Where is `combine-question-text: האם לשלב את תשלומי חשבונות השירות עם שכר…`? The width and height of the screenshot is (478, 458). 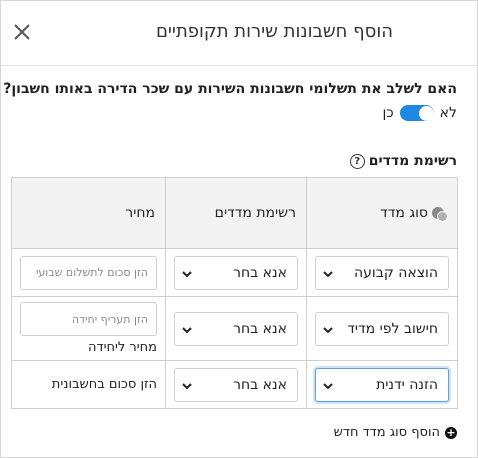 combine-question-text: האם לשלב את תשלומי חשבונות השירות עם שכר… is located at coordinates (230, 89).